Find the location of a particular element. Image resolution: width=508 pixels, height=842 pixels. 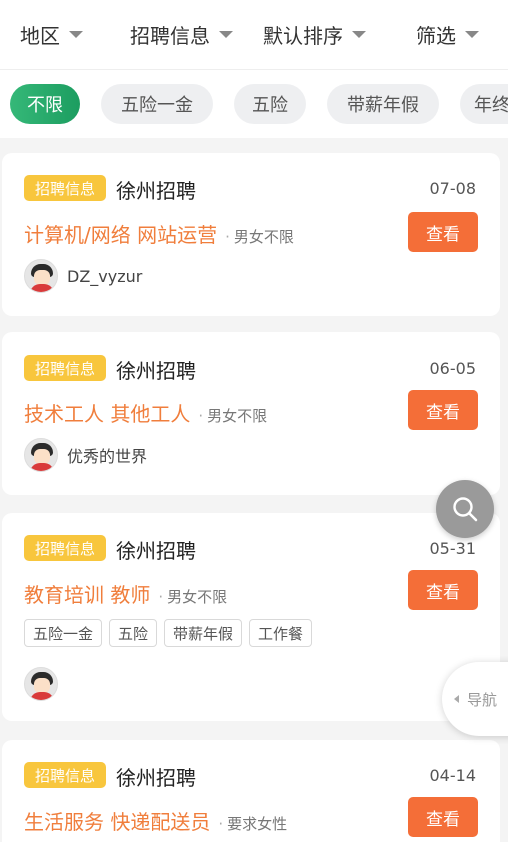

welfare-tag: 带薪年假 is located at coordinates (203, 633).